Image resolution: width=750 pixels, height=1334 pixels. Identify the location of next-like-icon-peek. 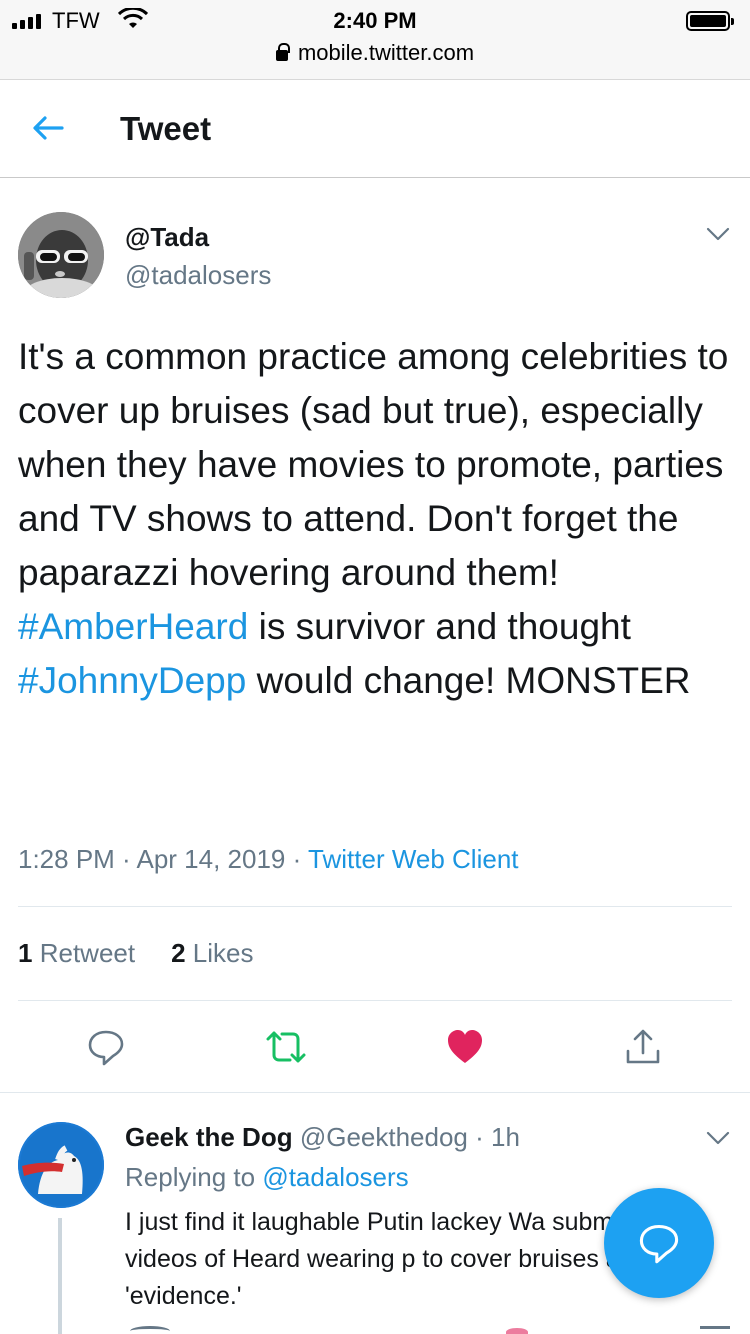
(517, 1331).